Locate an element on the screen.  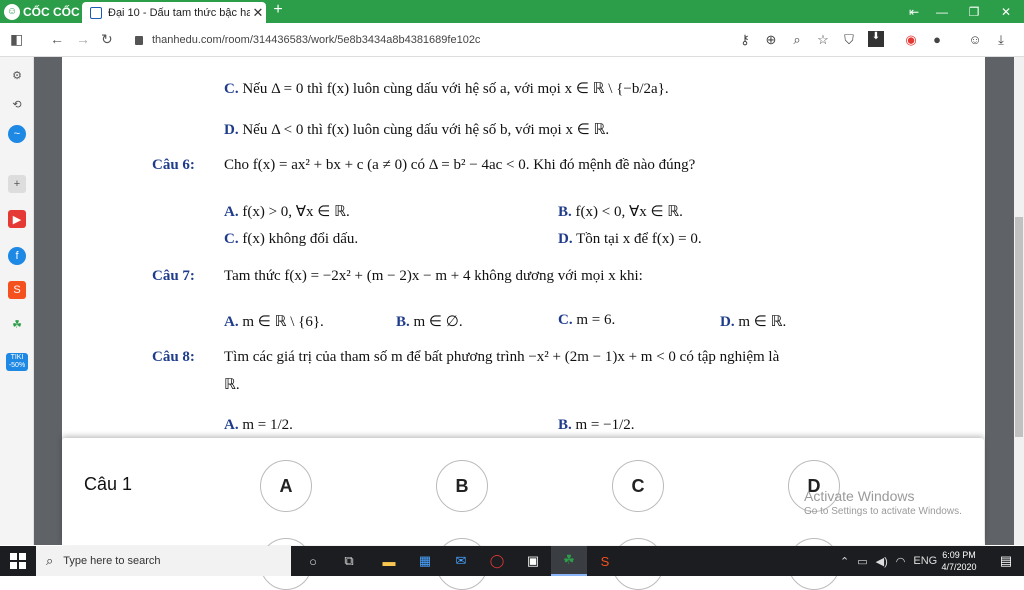
back-button: ← is located at coordinates (57, 39).